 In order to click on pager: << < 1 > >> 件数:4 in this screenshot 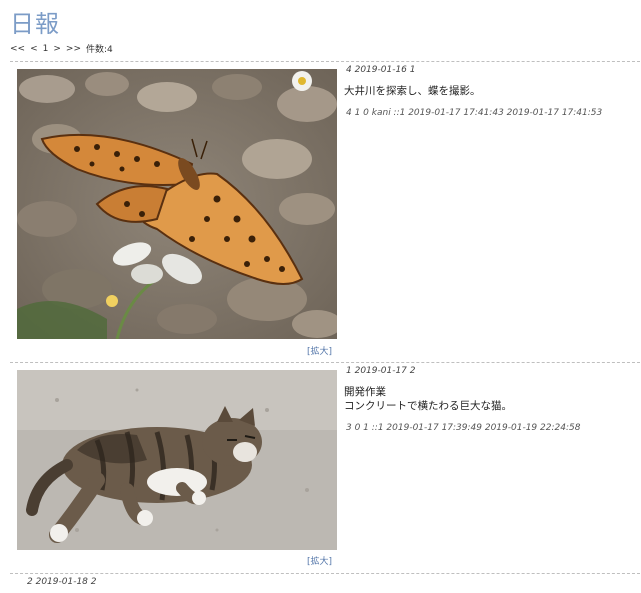, I will do `click(61, 49)`.